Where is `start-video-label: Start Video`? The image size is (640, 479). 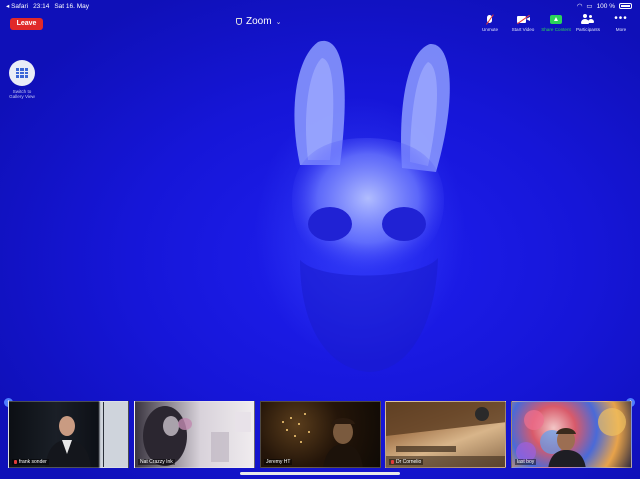 start-video-label: Start Video is located at coordinates (523, 29).